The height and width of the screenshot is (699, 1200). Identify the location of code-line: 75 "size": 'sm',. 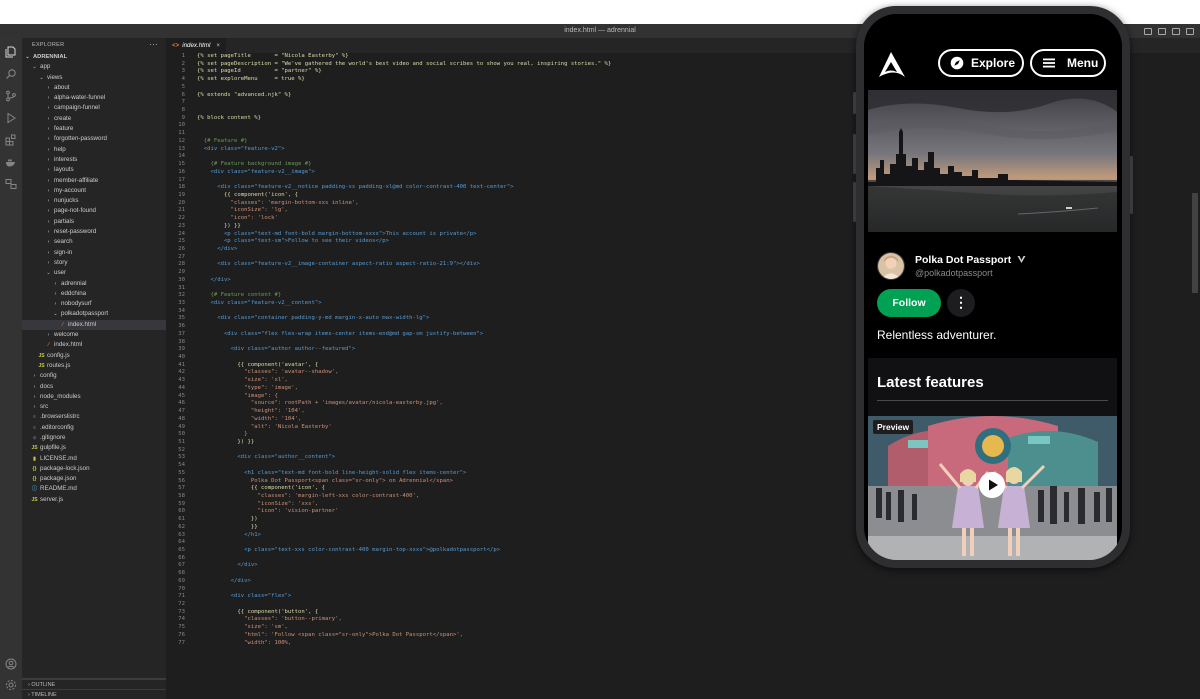
(683, 628).